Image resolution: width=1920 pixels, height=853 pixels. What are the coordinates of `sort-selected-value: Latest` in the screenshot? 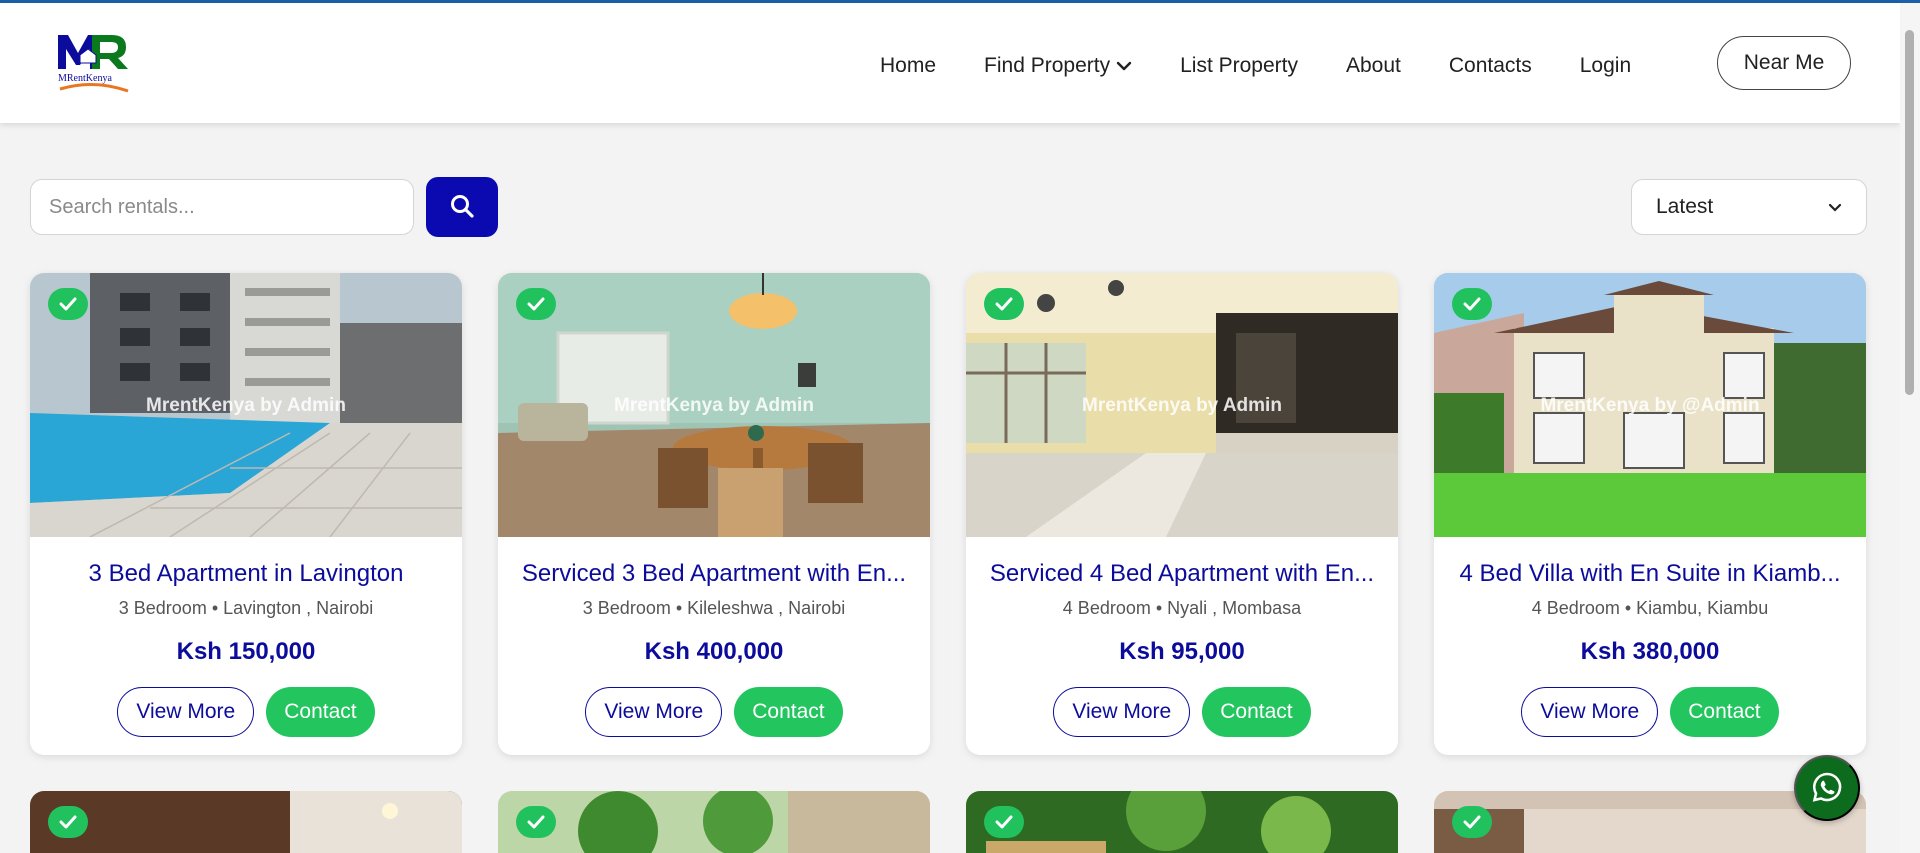 It's located at (1685, 206).